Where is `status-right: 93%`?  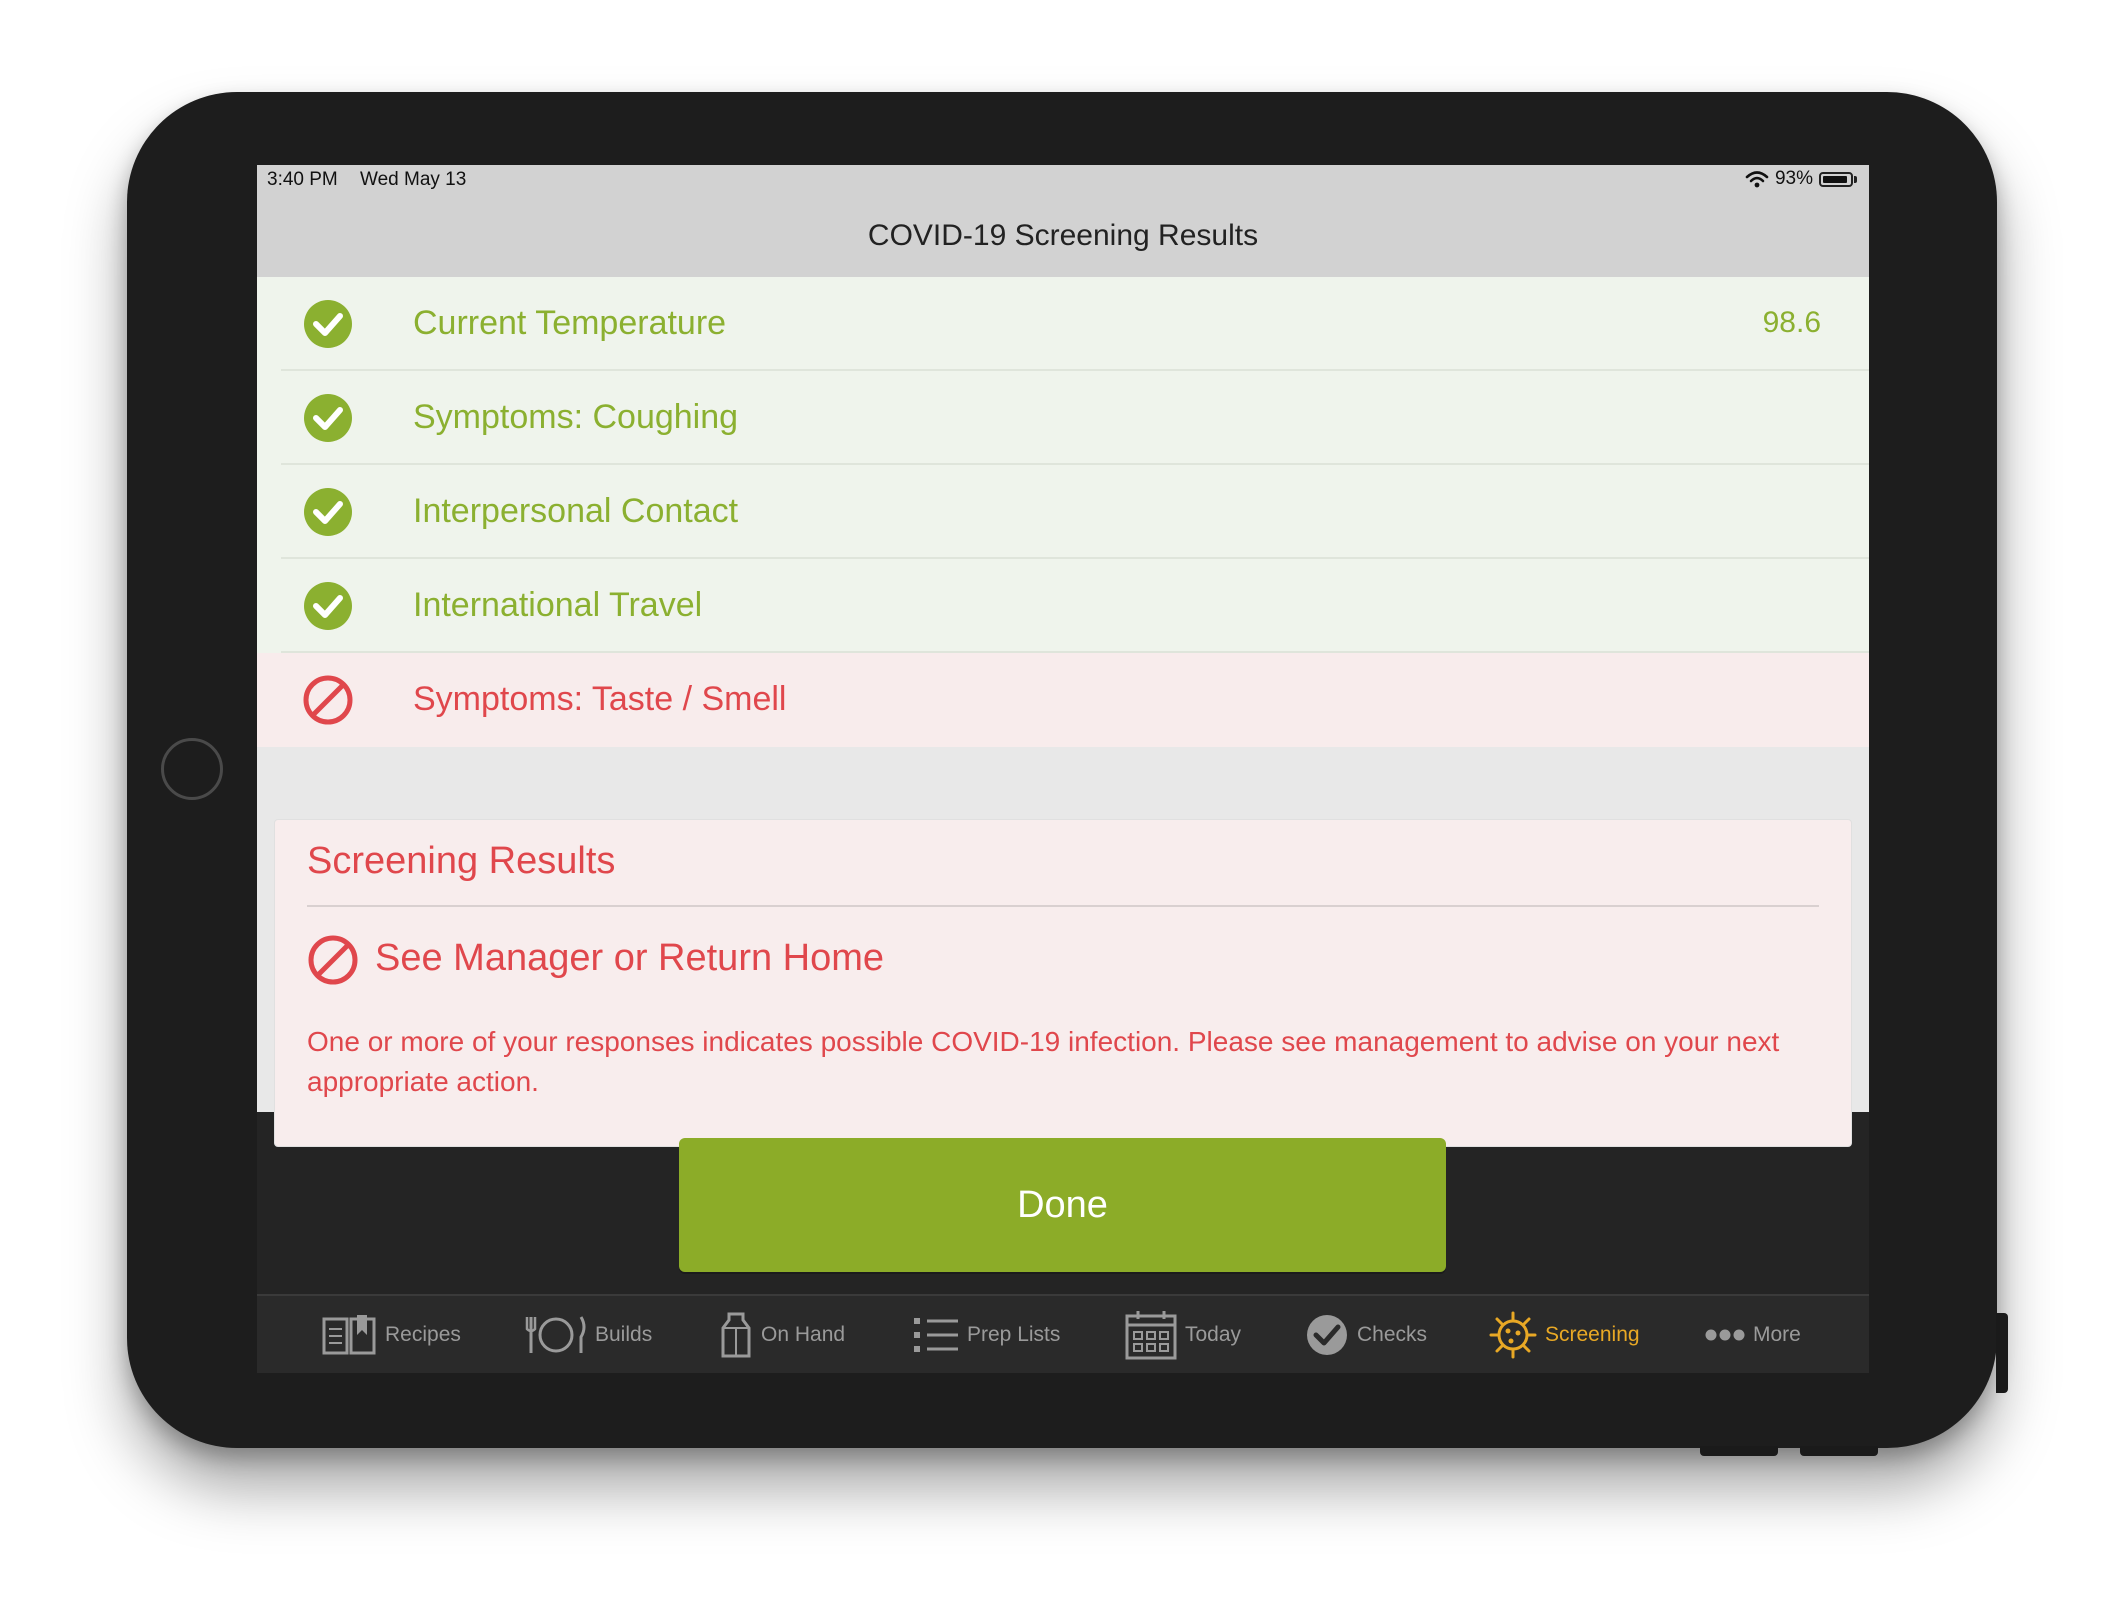
status-right: 93% is located at coordinates (1801, 179).